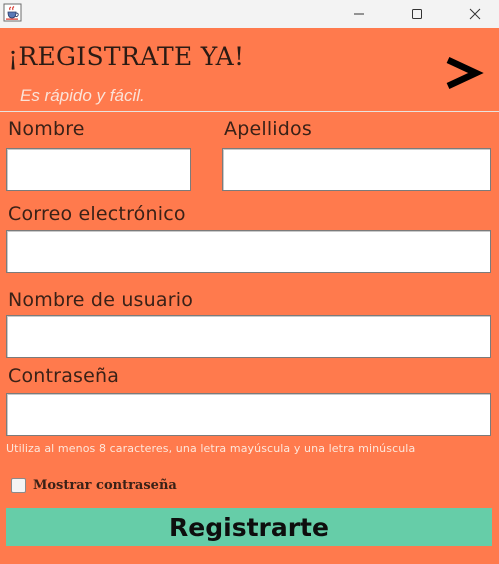 This screenshot has width=499, height=564. What do you see at coordinates (18, 485) in the screenshot?
I see `show-password-checkbox` at bounding box center [18, 485].